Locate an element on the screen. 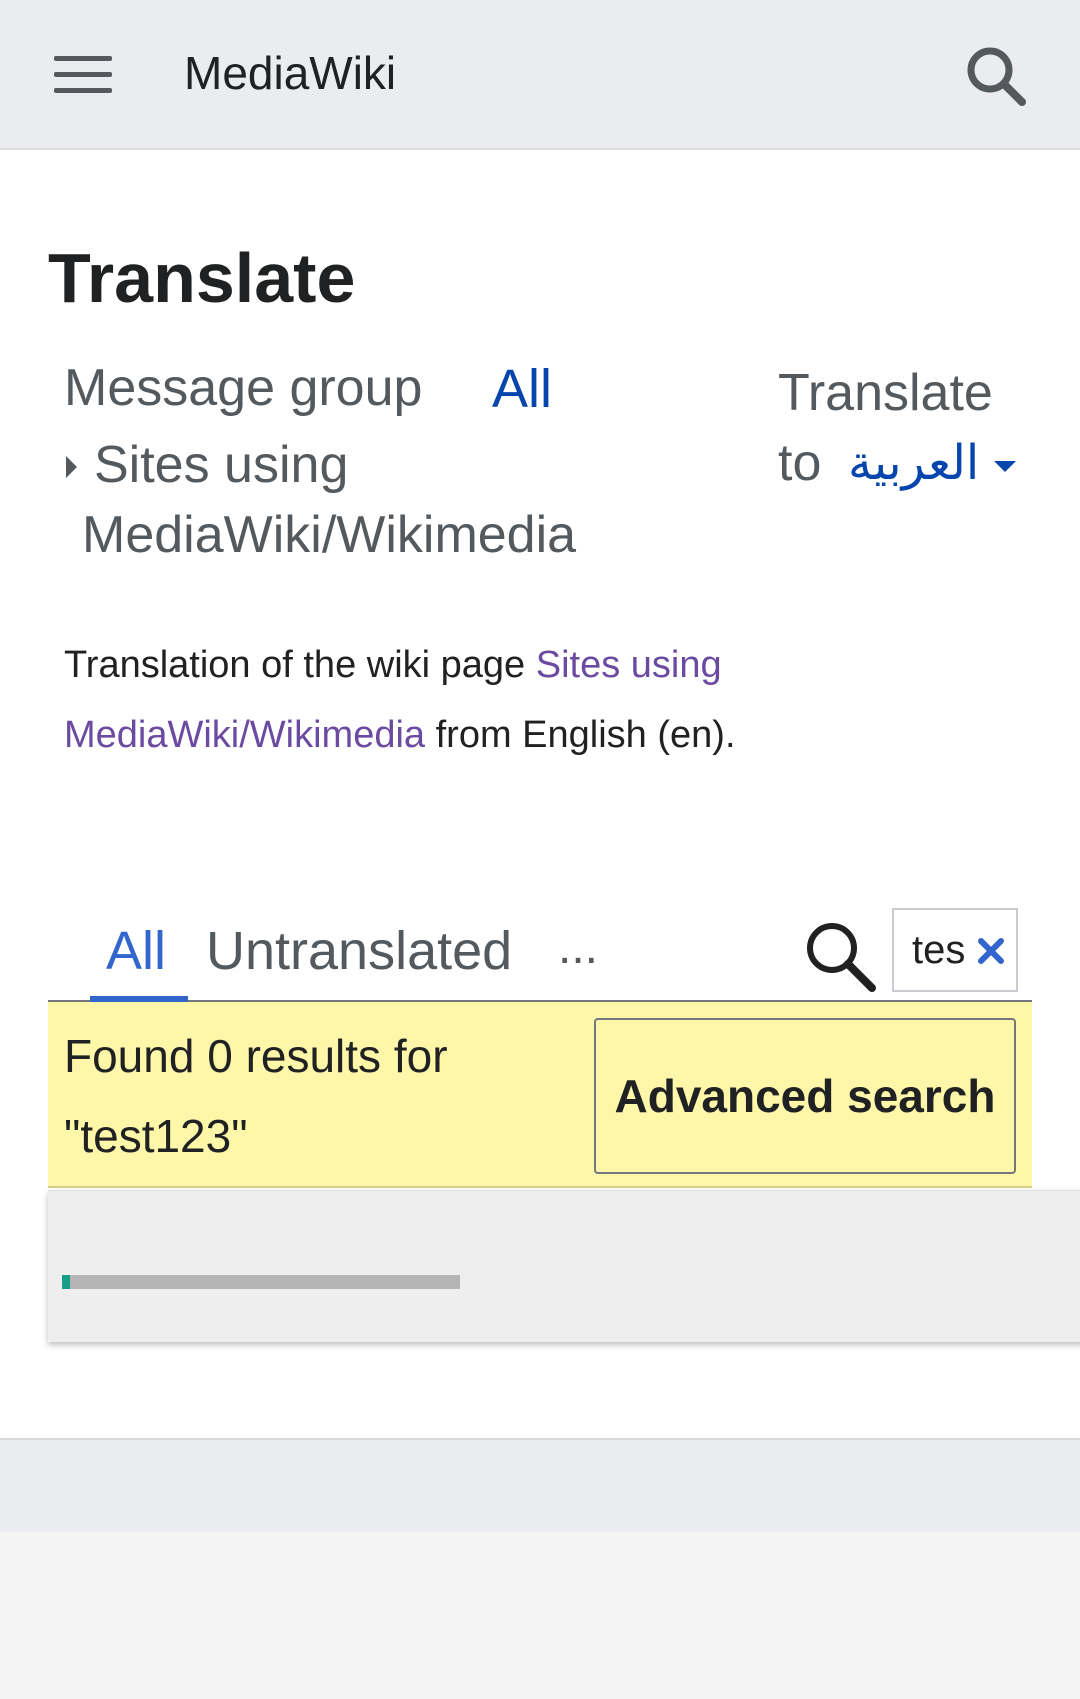 The height and width of the screenshot is (1699, 1080). search-input: tes is located at coordinates (955, 950).